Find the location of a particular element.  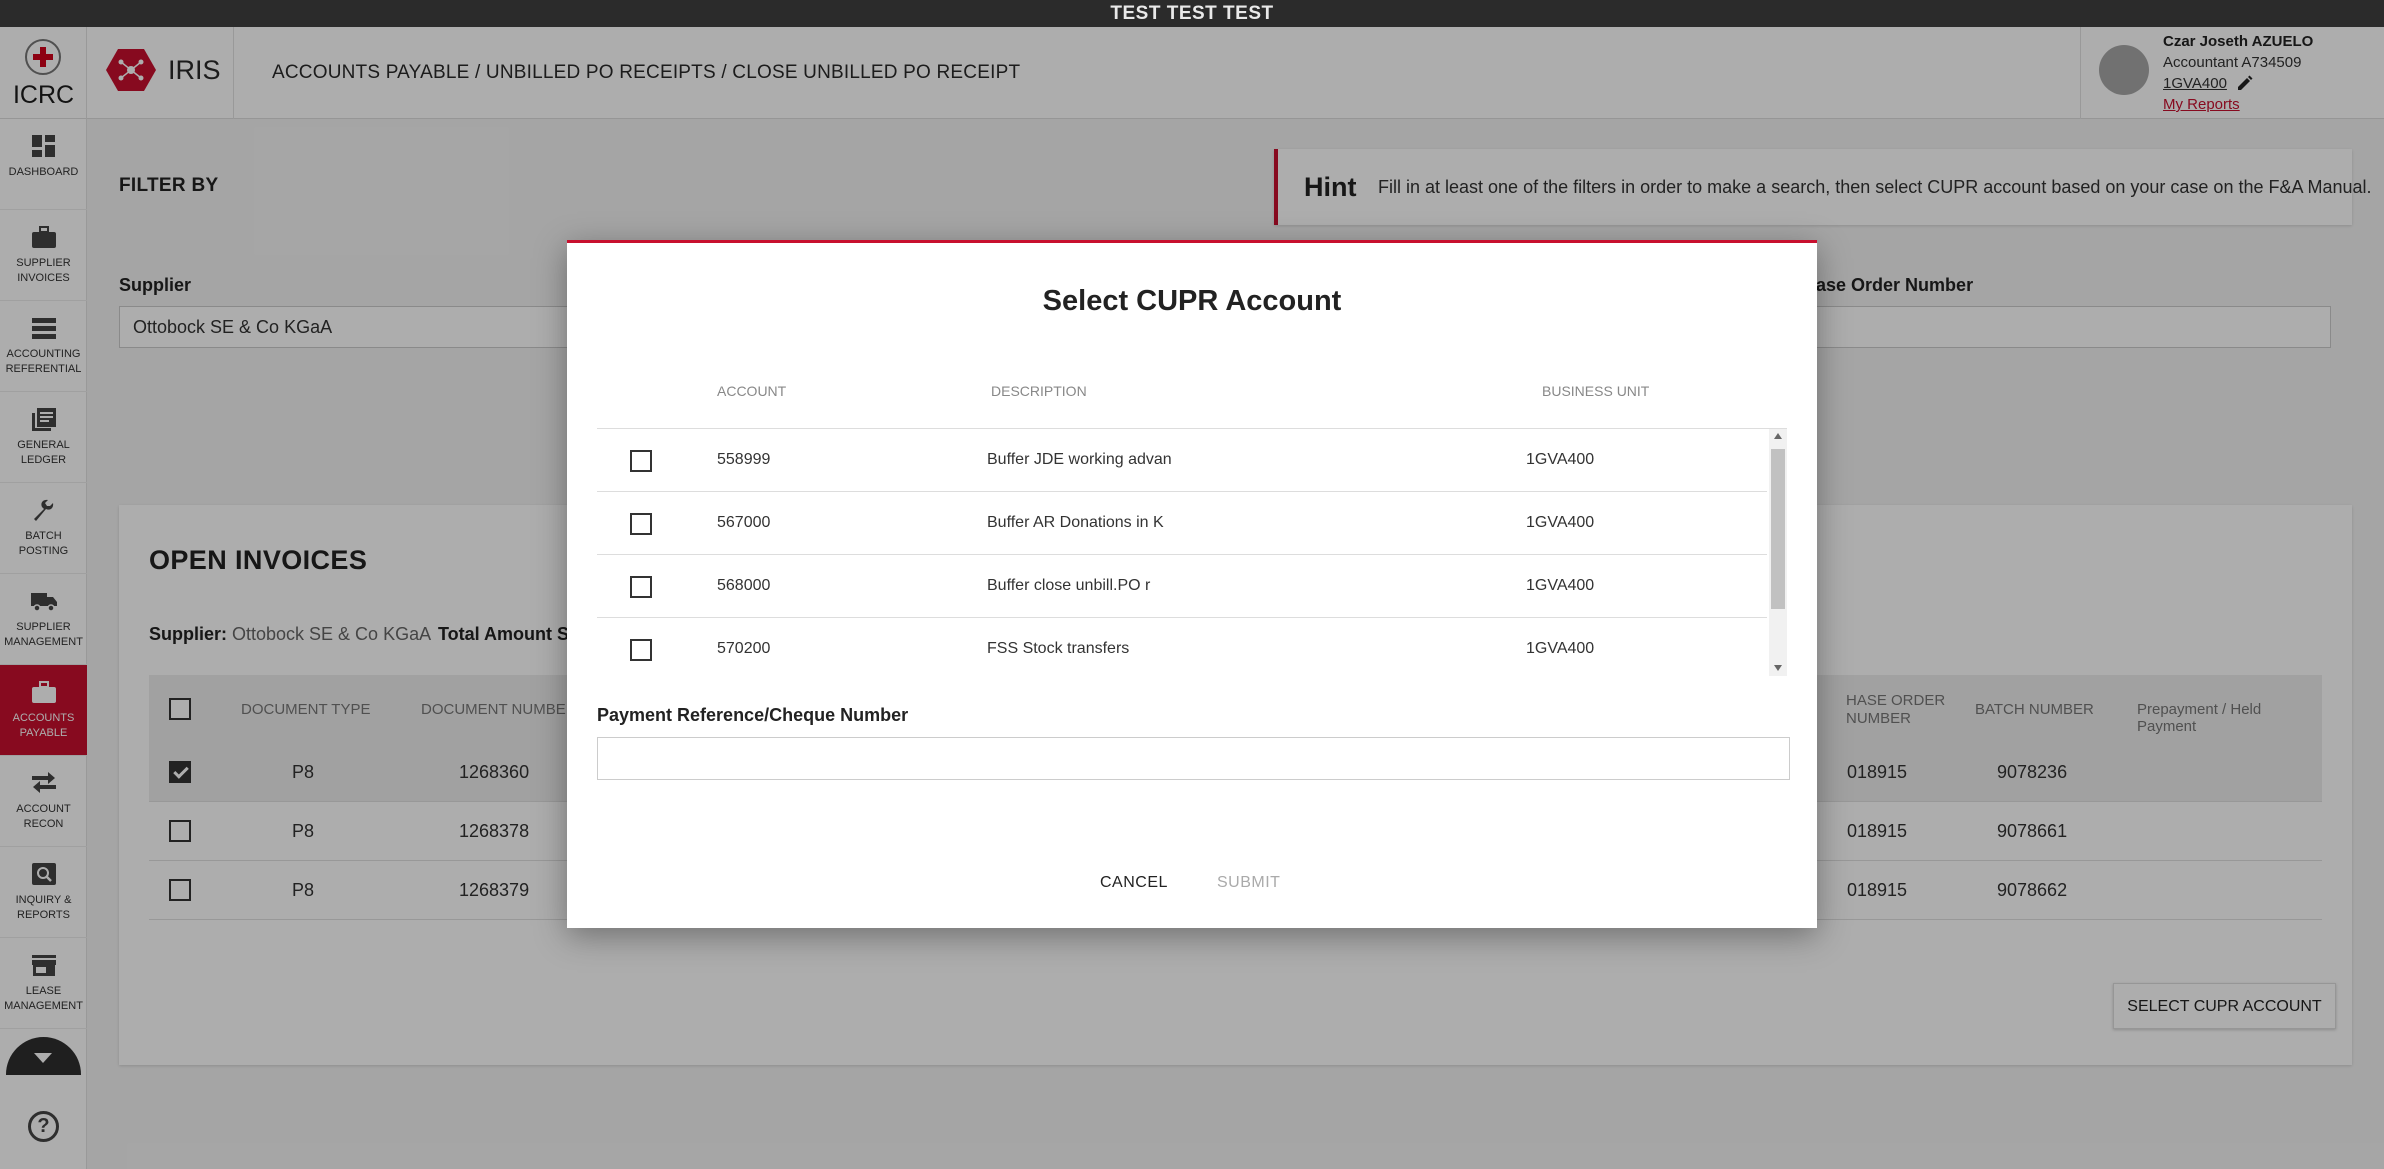

cell-account: 558999 is located at coordinates (744, 459).